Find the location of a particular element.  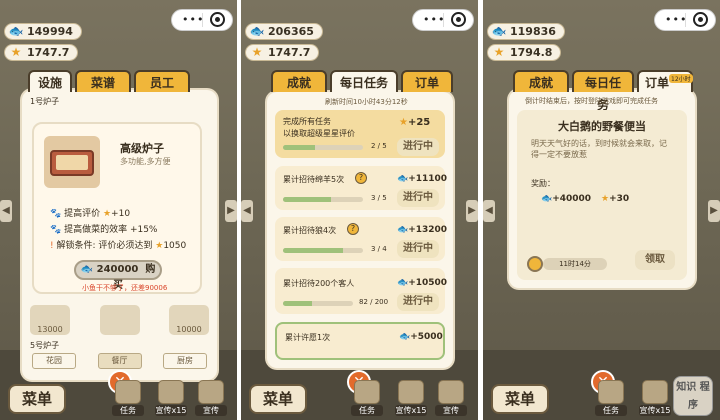

task-reward: 🐟+5000 is located at coordinates (421, 337).